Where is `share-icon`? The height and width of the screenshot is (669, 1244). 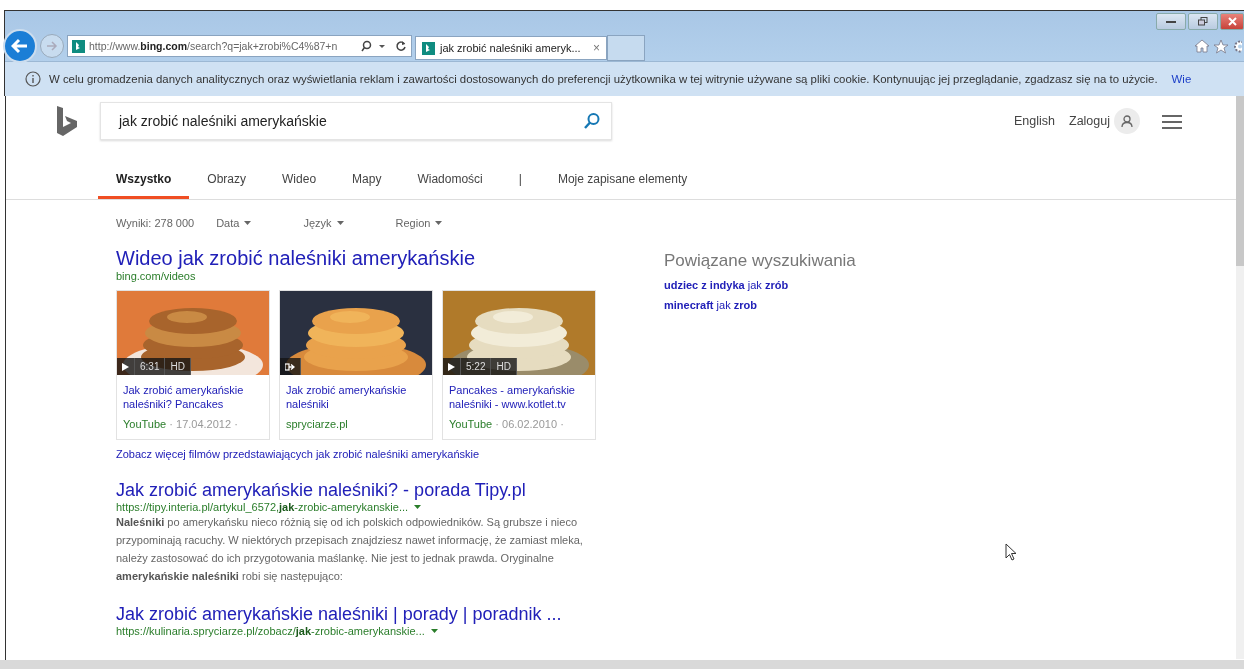
share-icon is located at coordinates (290, 366).